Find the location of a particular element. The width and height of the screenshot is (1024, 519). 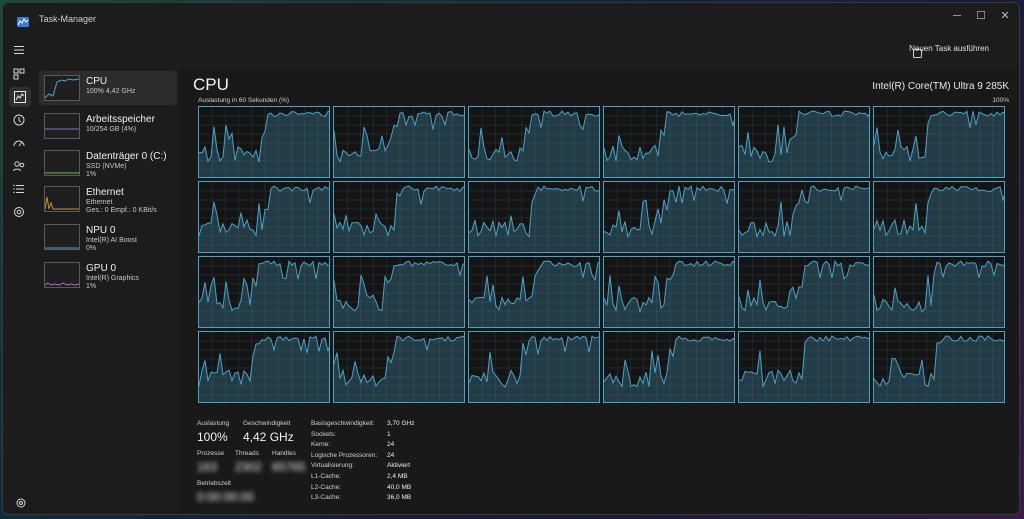

navigation-rail is located at coordinates (20, 274).